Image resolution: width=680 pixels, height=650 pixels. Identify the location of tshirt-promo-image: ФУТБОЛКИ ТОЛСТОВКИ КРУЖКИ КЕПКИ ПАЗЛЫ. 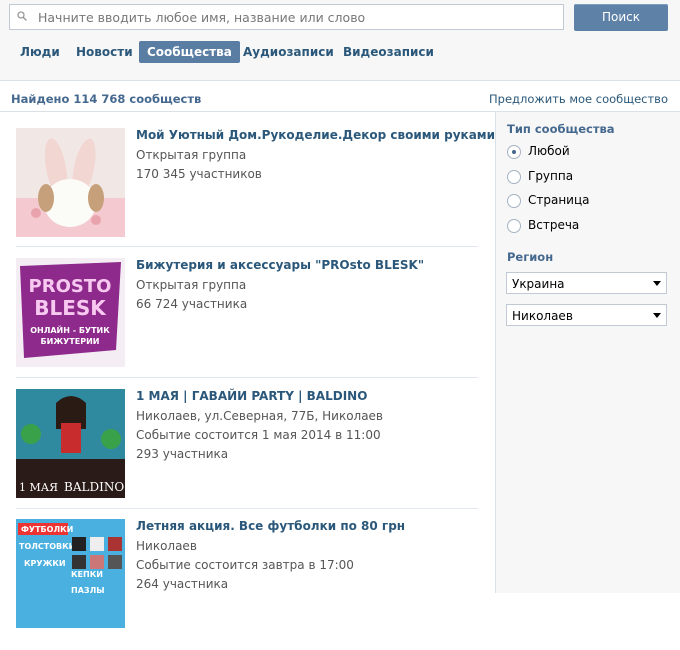
(70, 573).